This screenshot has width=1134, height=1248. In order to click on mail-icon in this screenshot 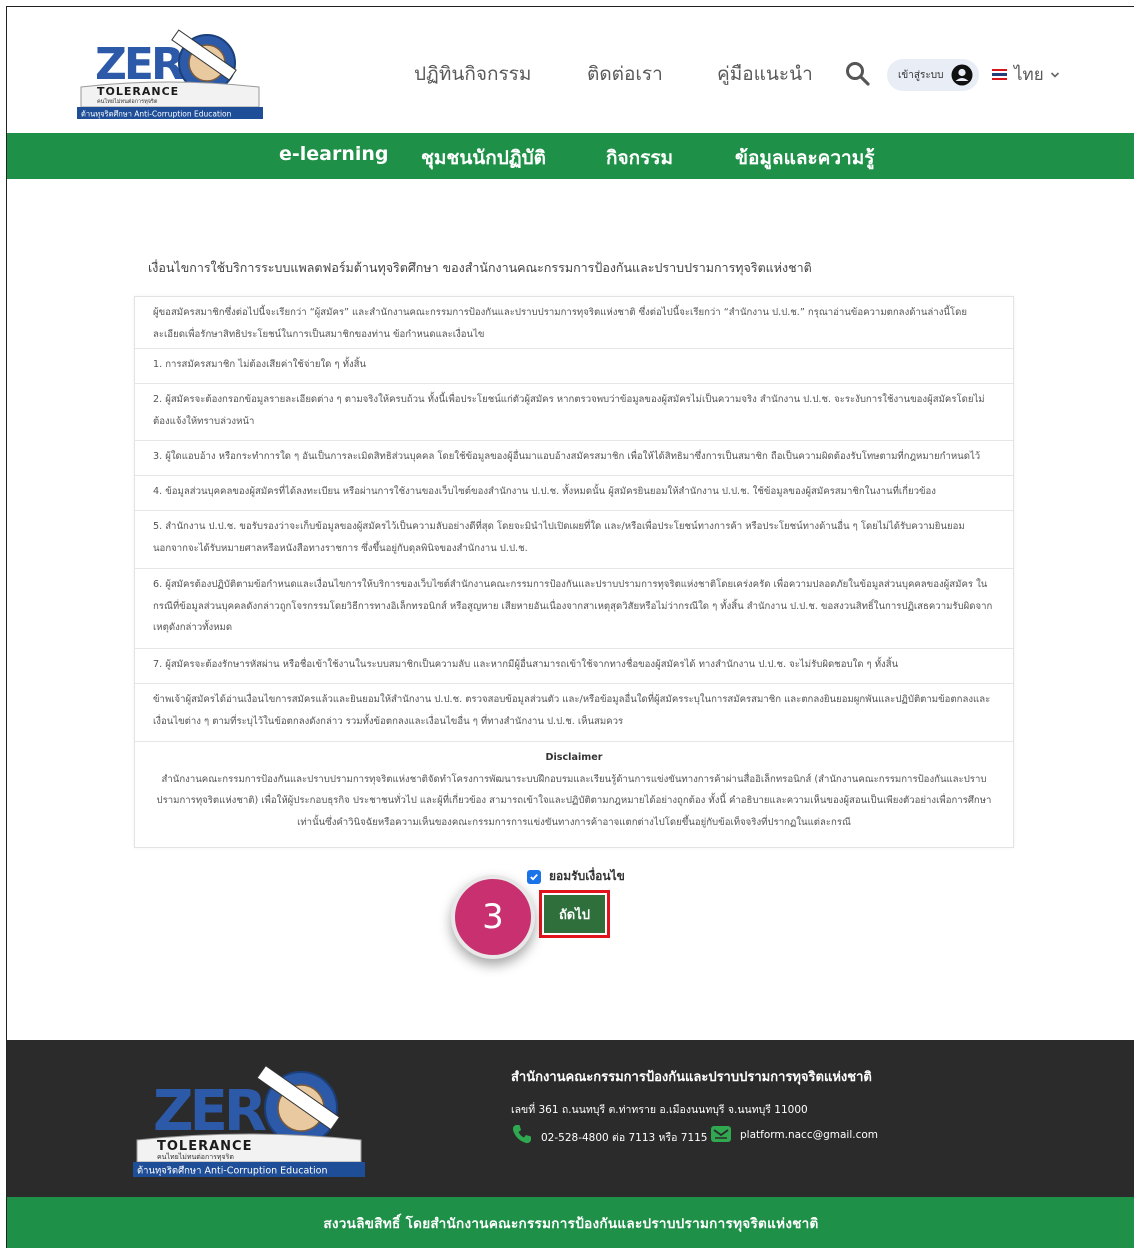, I will do `click(721, 1134)`.